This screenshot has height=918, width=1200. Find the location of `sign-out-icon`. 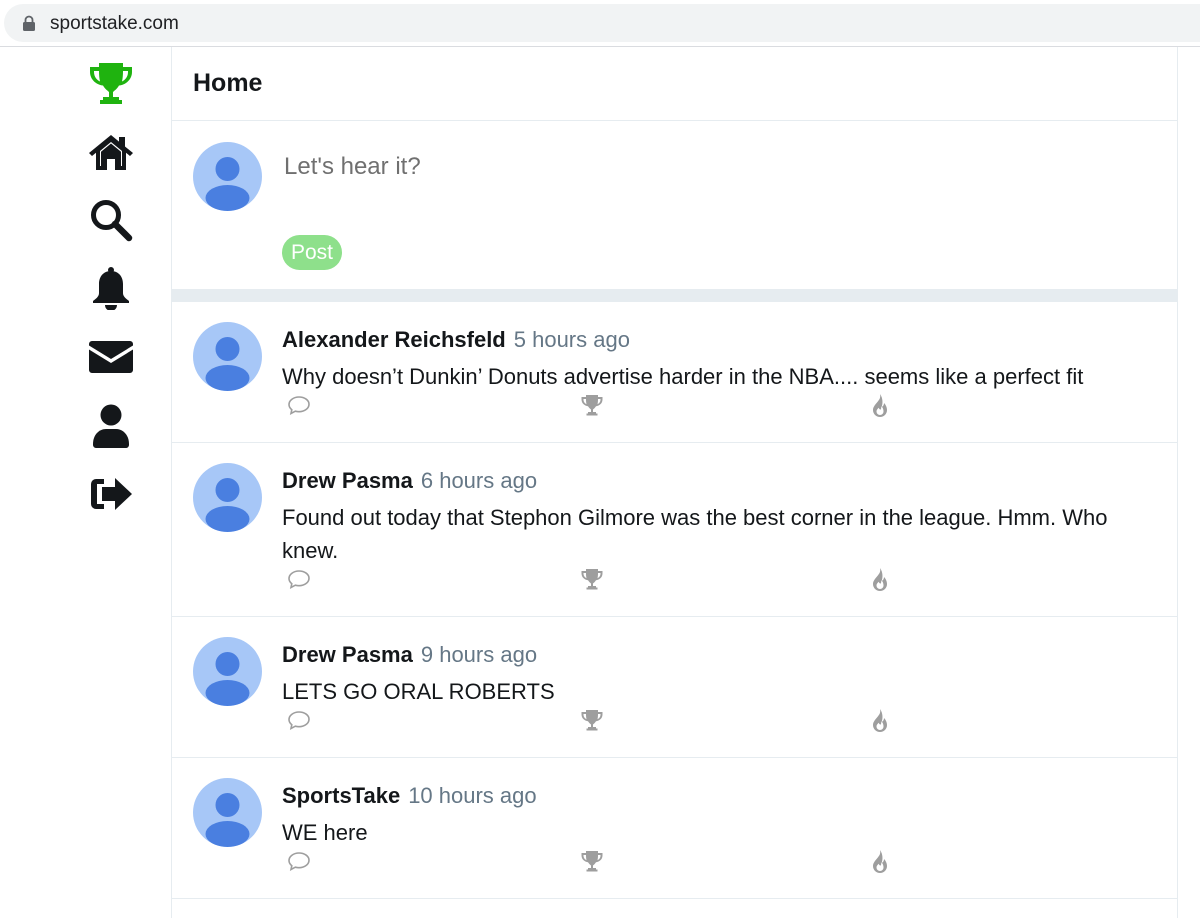

sign-out-icon is located at coordinates (111, 494).